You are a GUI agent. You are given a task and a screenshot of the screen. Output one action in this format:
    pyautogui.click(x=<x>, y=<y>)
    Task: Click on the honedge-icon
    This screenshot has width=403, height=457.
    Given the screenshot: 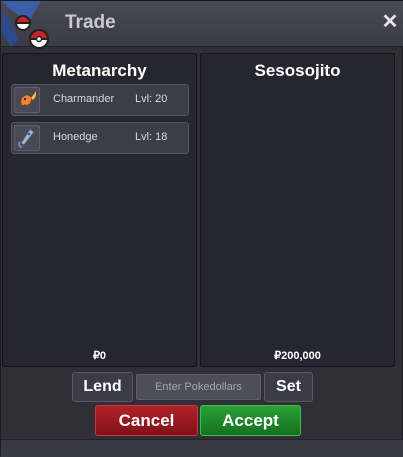 What is the action you would take?
    pyautogui.click(x=27, y=138)
    